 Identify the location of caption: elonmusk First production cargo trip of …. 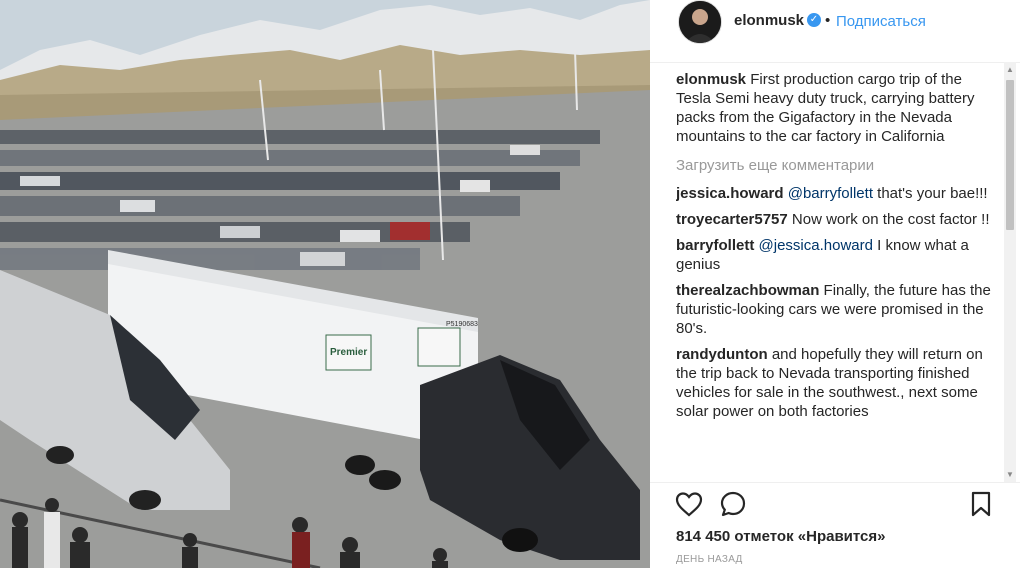
(834, 108).